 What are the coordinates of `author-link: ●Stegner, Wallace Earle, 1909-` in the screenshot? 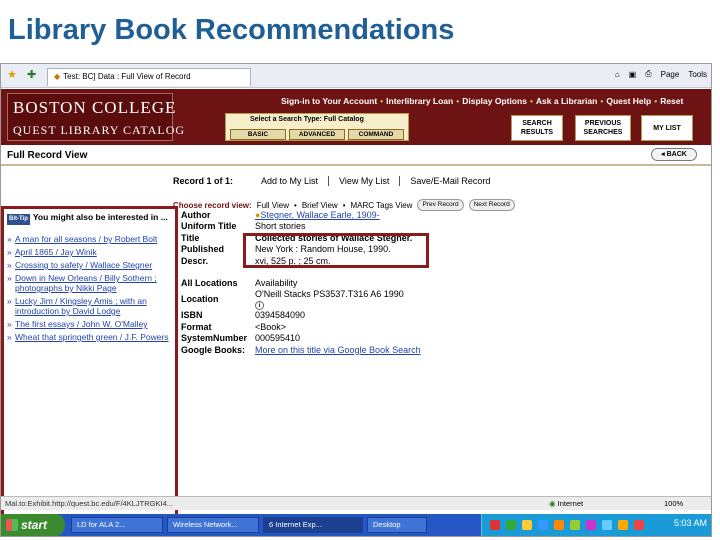 It's located at (339, 215).